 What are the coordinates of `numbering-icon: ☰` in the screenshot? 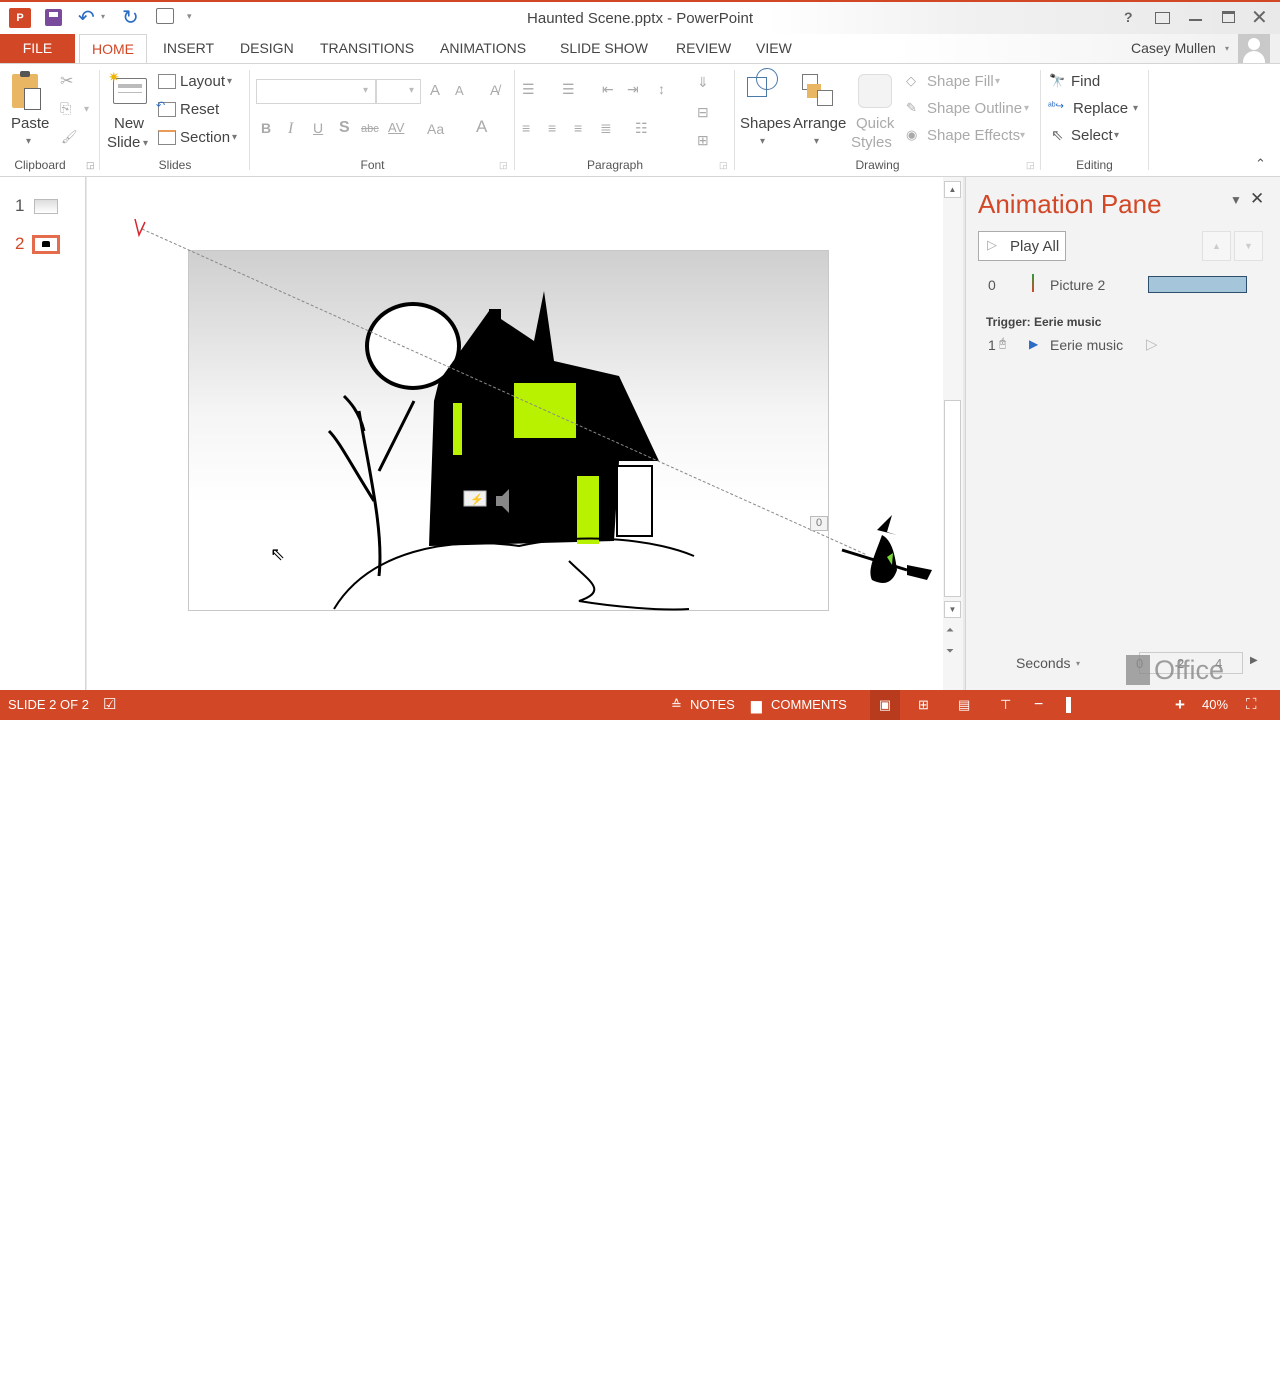 It's located at (568, 89).